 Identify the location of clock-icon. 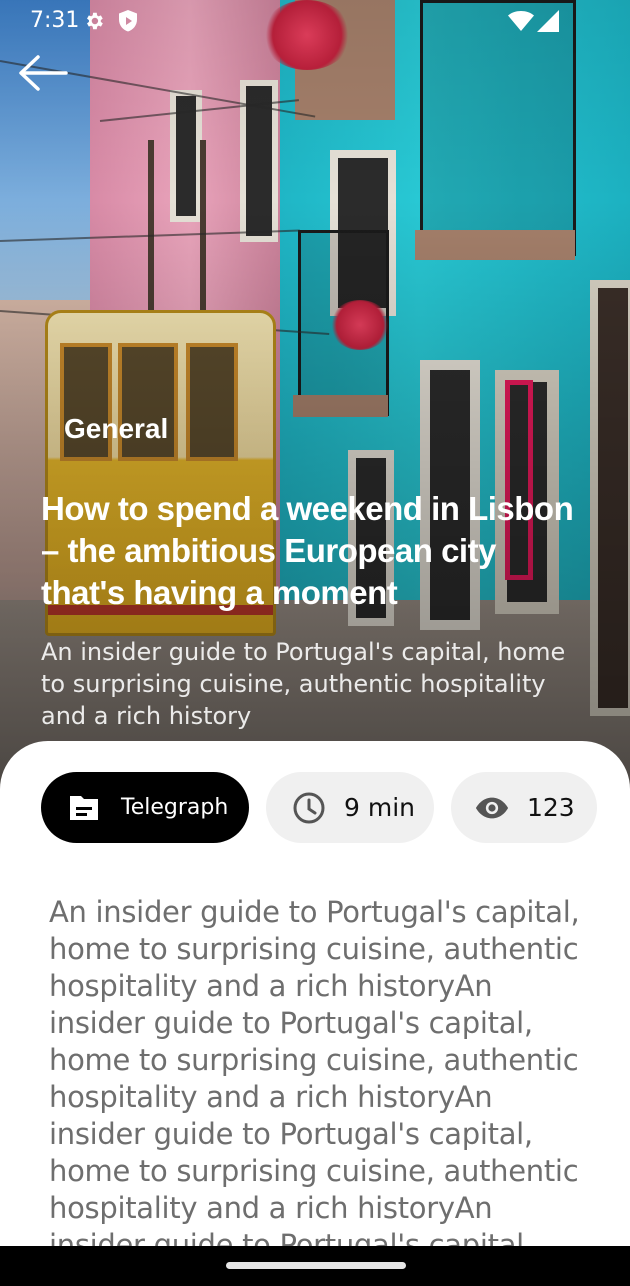
(309, 808).